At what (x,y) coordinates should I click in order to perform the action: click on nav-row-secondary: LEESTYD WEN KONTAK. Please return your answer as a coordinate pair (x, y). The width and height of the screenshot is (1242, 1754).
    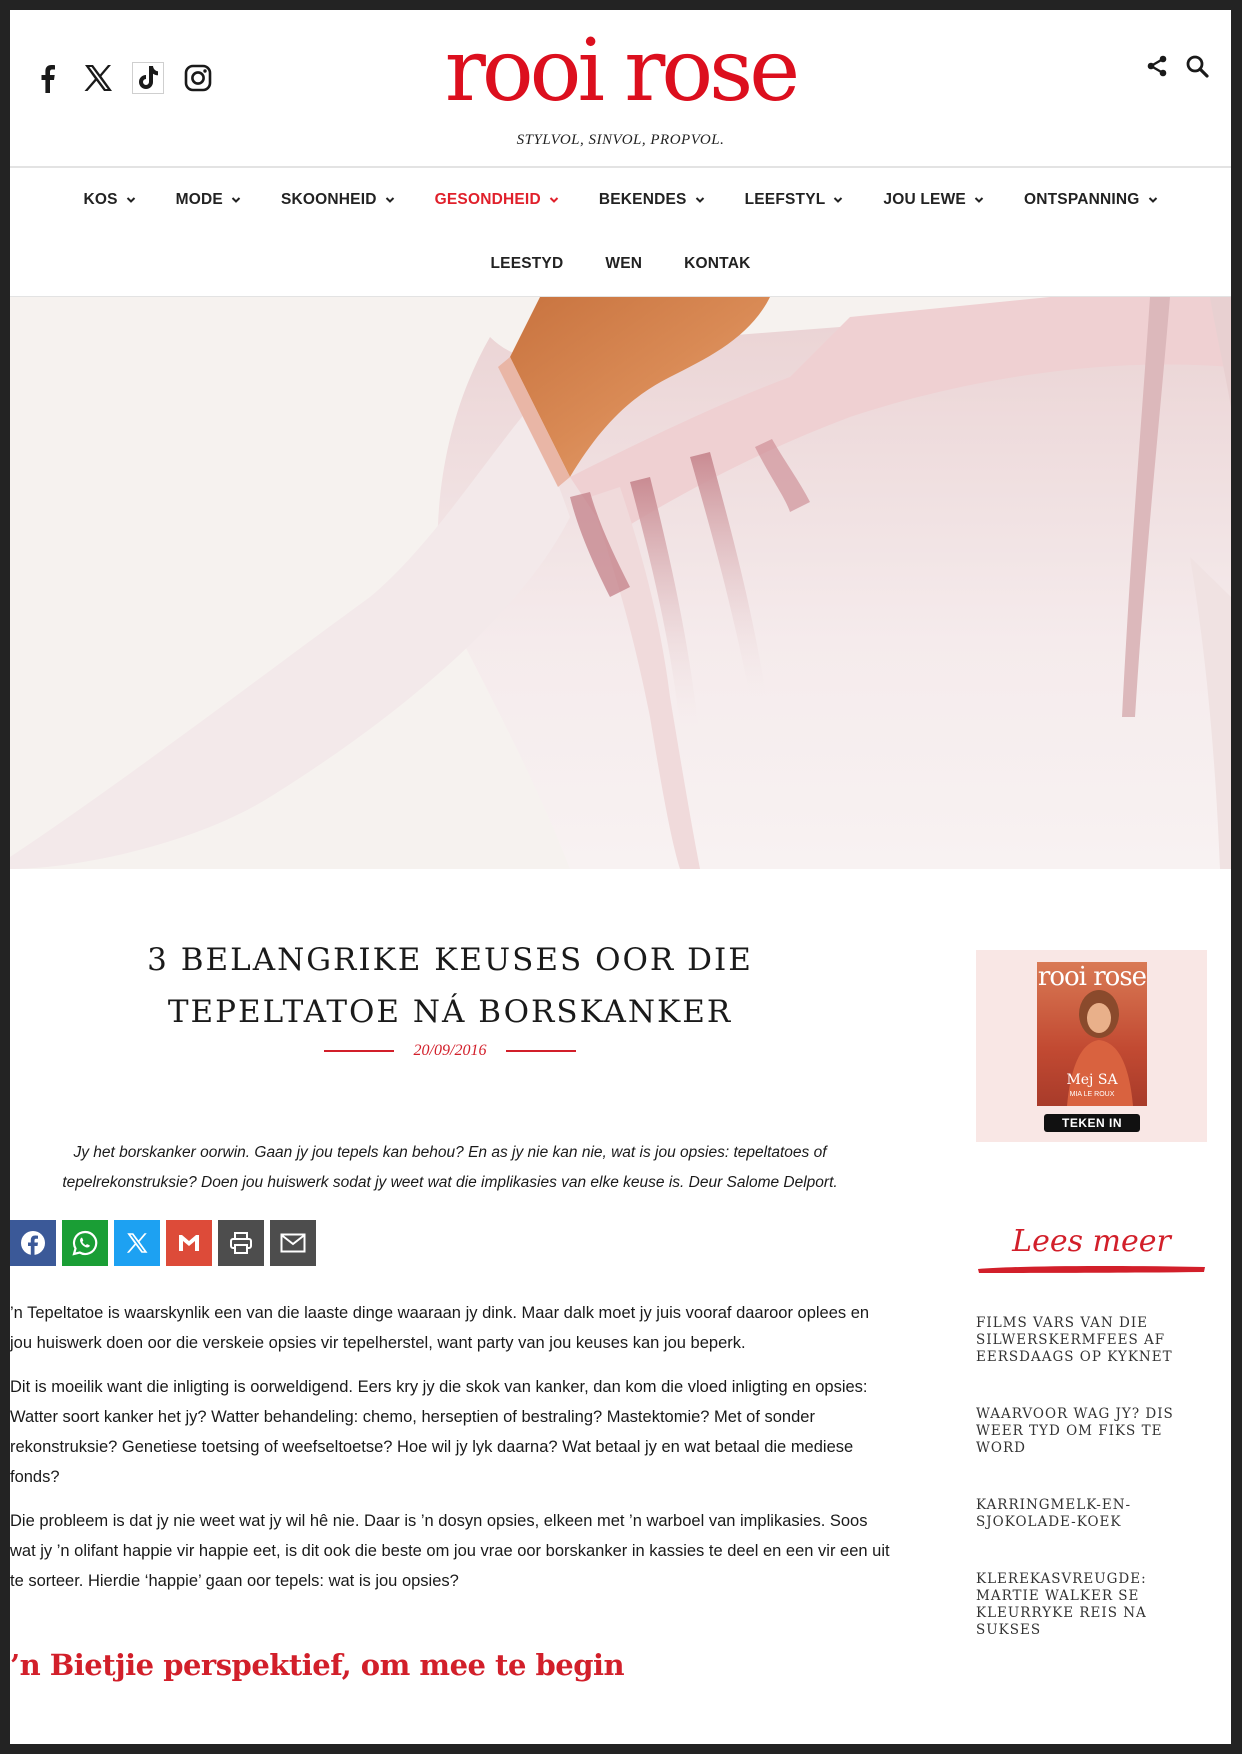
    Looking at the image, I should click on (620, 264).